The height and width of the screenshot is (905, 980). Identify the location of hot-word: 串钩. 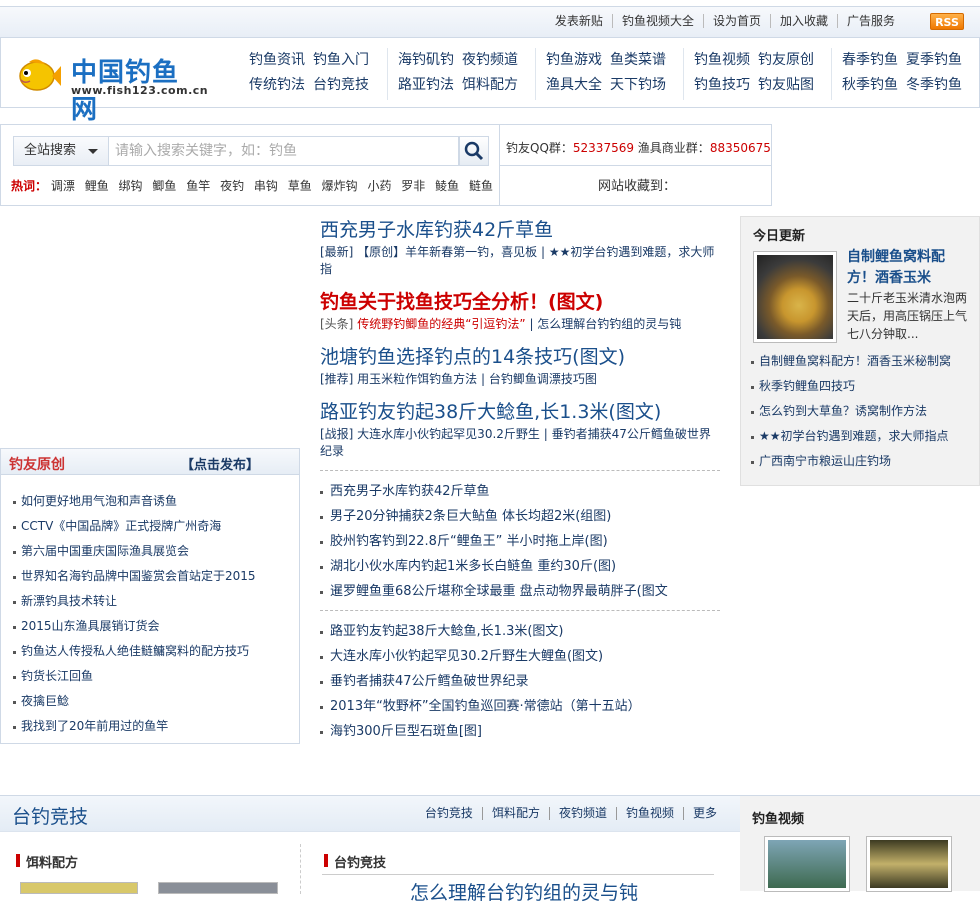
(266, 186).